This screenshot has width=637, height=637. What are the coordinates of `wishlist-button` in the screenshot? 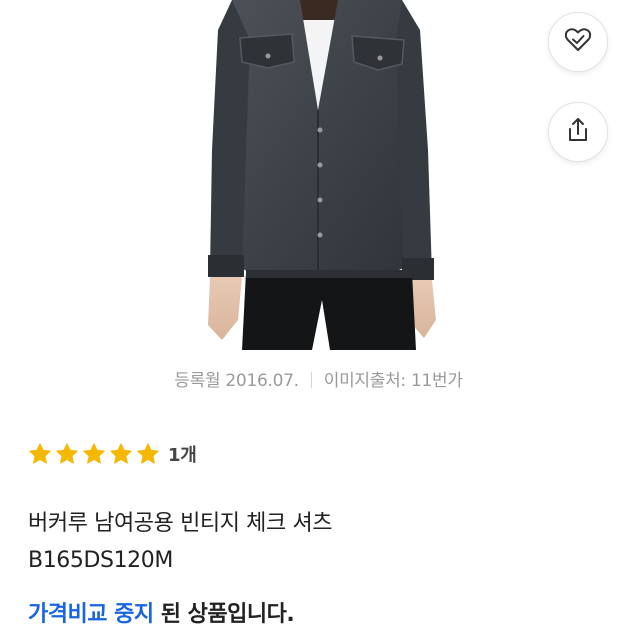 It's located at (578, 42).